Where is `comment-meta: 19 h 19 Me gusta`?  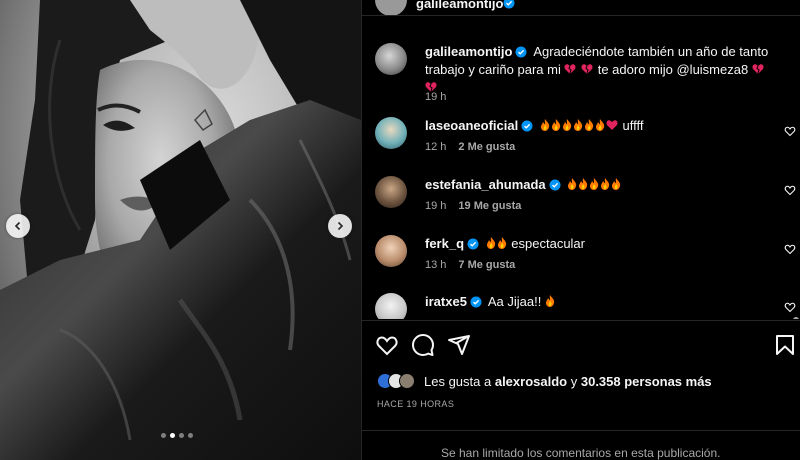 comment-meta: 19 h 19 Me gusta is located at coordinates (473, 206).